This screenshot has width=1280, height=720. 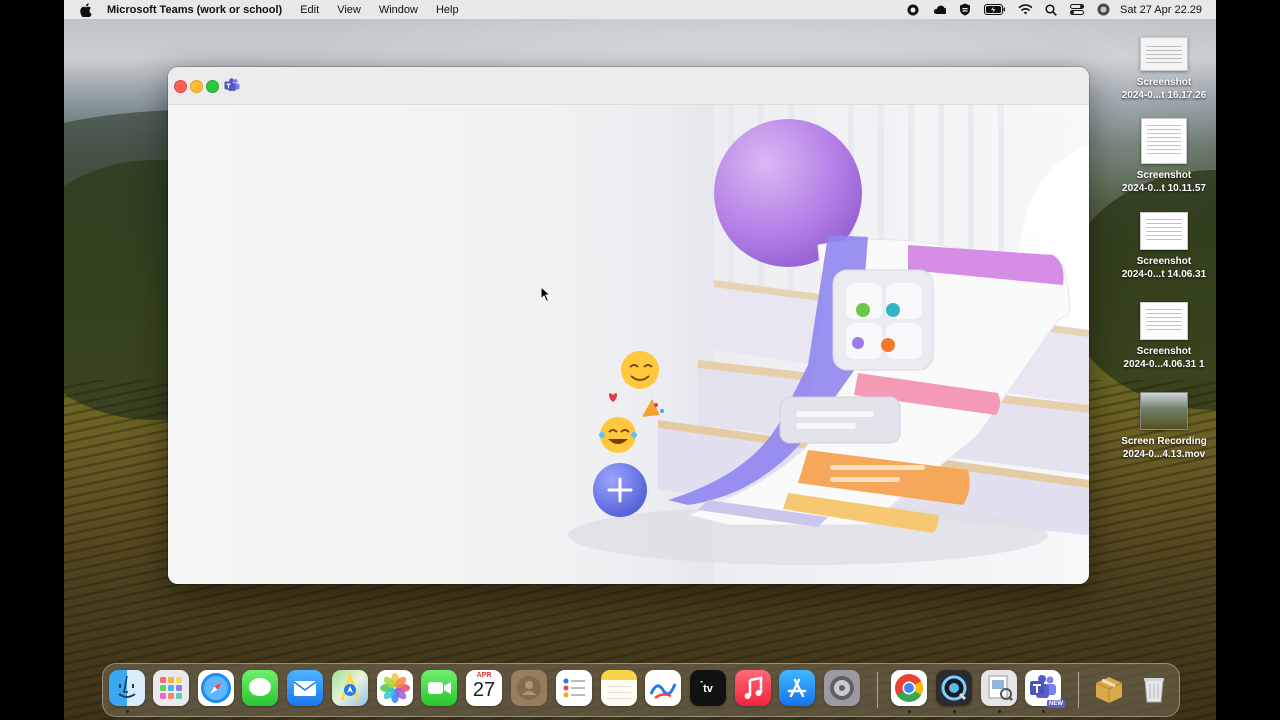 I want to click on file-name-line2: 2024-0...4.13.mov, so click(x=1164, y=454).